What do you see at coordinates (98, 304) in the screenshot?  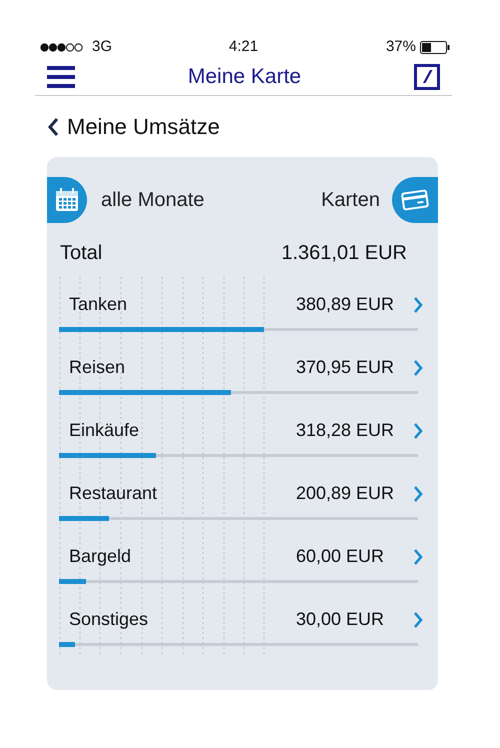 I see `category-name: Tanken` at bounding box center [98, 304].